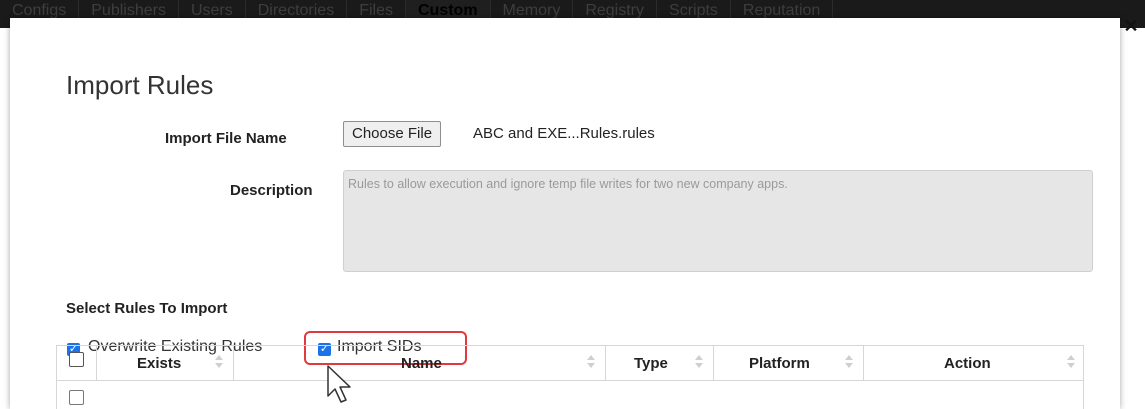 The width and height of the screenshot is (1145, 409). Describe the element at coordinates (76, 397) in the screenshot. I see `row-select-checkbox` at that location.